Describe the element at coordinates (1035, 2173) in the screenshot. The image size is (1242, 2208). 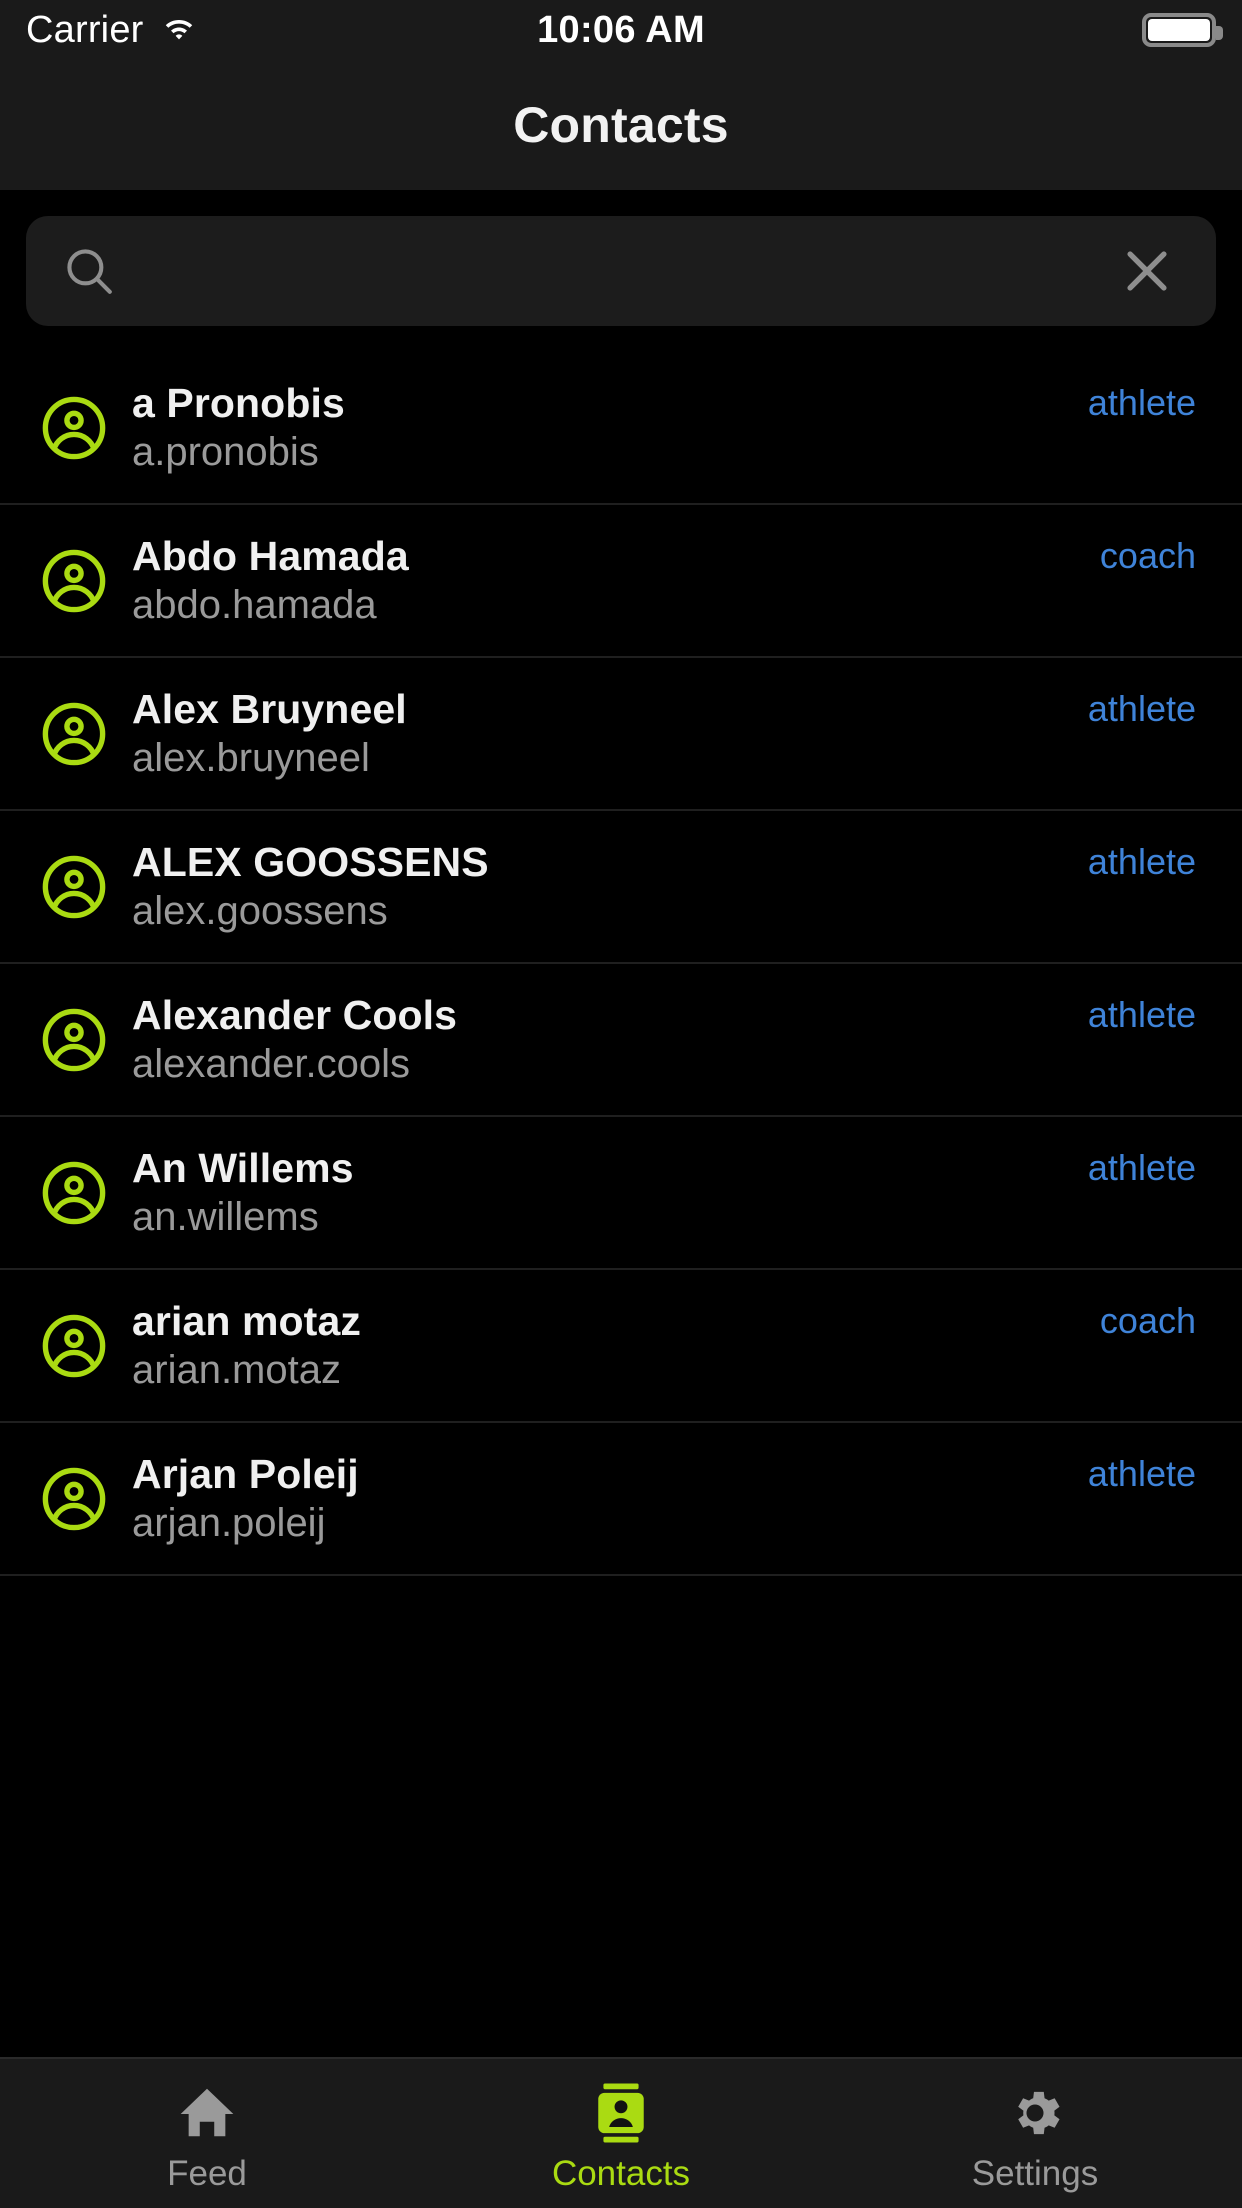
I see `tab-label: Settings` at that location.